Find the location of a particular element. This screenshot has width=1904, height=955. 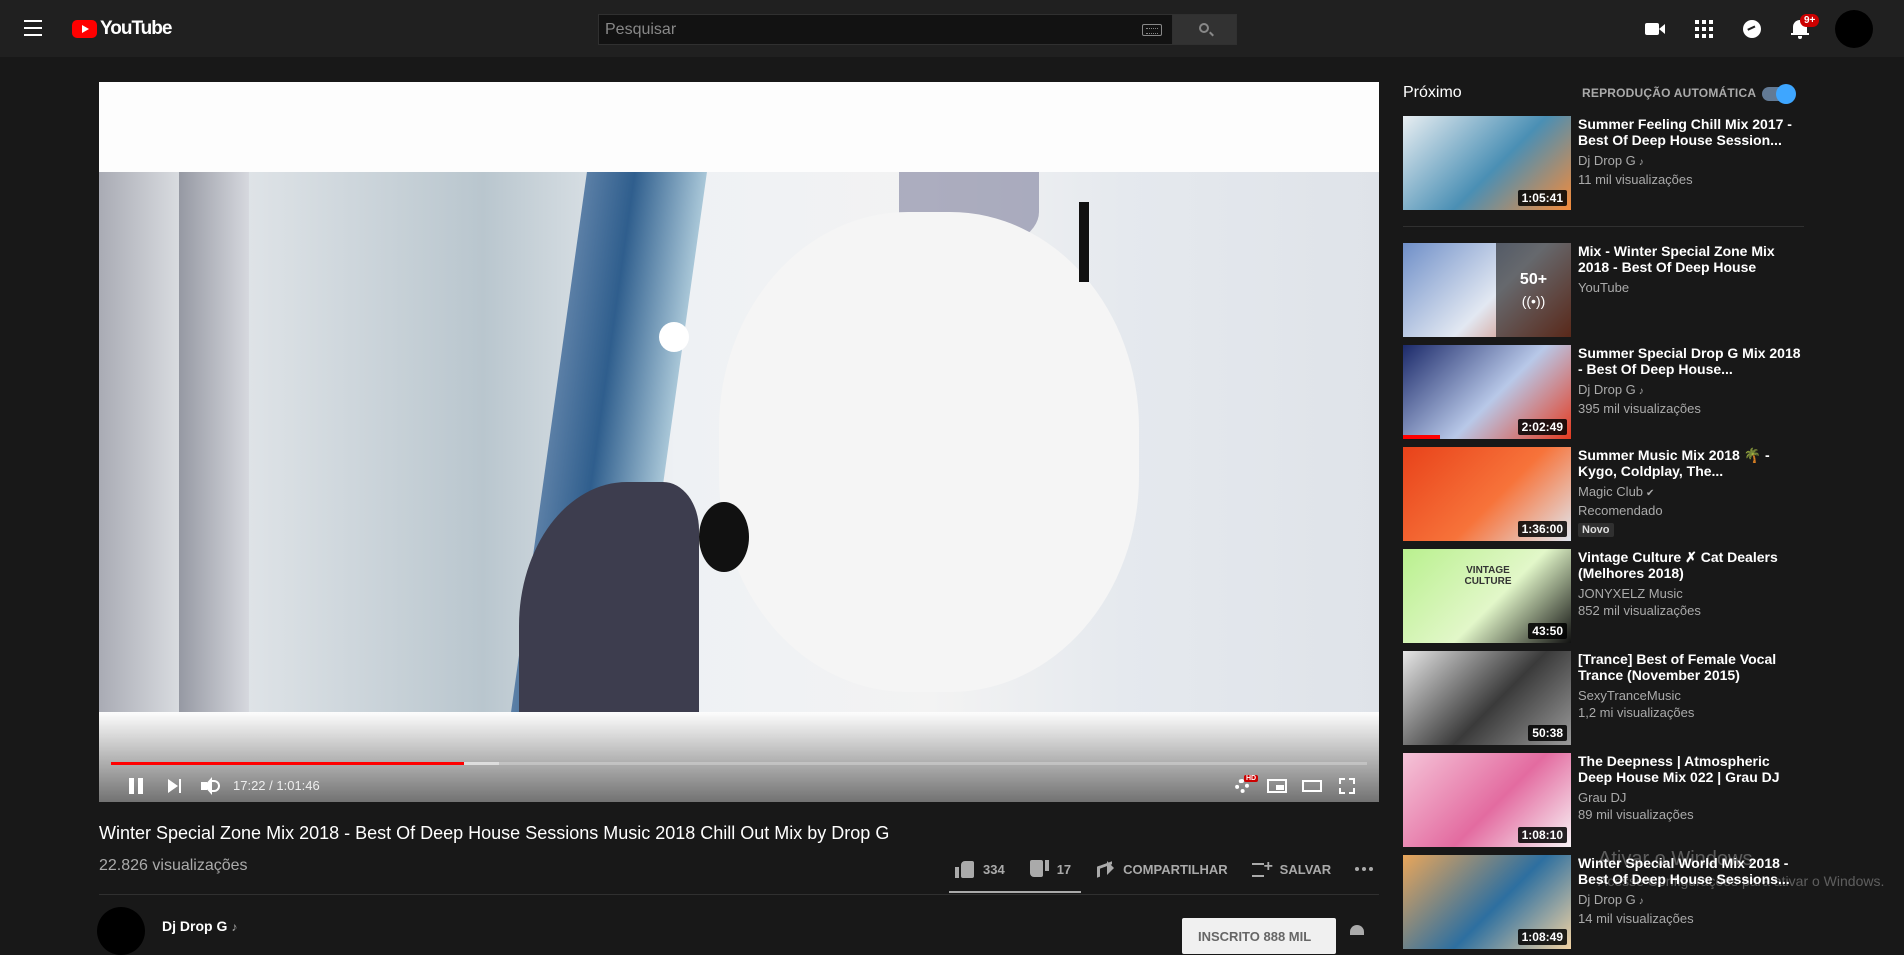

search-icon is located at coordinates (1204, 28).